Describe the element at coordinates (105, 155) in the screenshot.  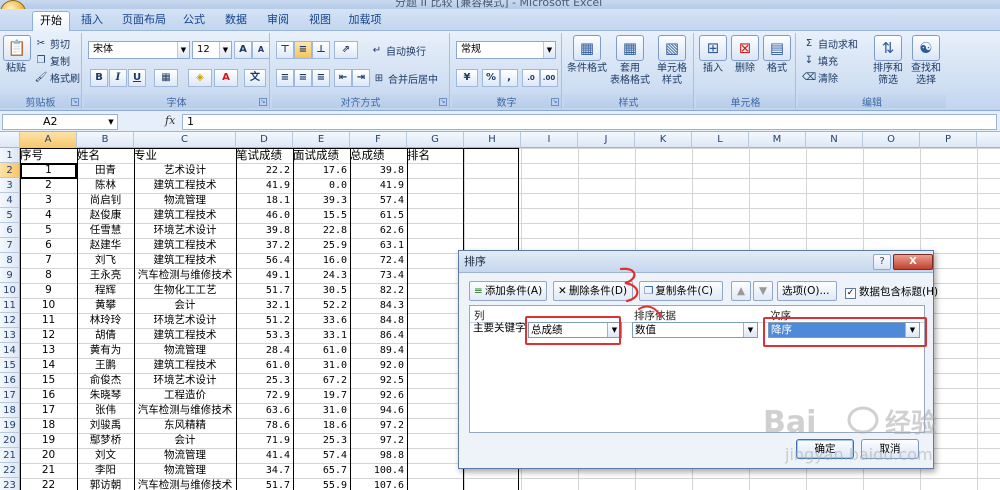
I see `header-cell: 姓名` at that location.